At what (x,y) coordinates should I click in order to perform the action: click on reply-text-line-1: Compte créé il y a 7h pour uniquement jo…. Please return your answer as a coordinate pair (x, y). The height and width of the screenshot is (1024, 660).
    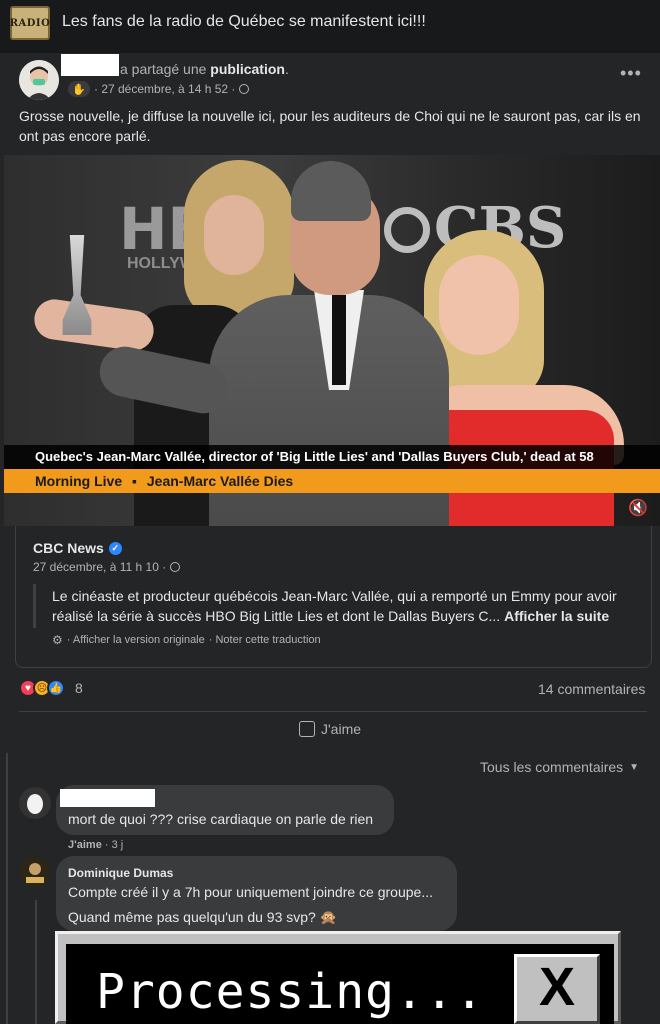
    Looking at the image, I should click on (250, 892).